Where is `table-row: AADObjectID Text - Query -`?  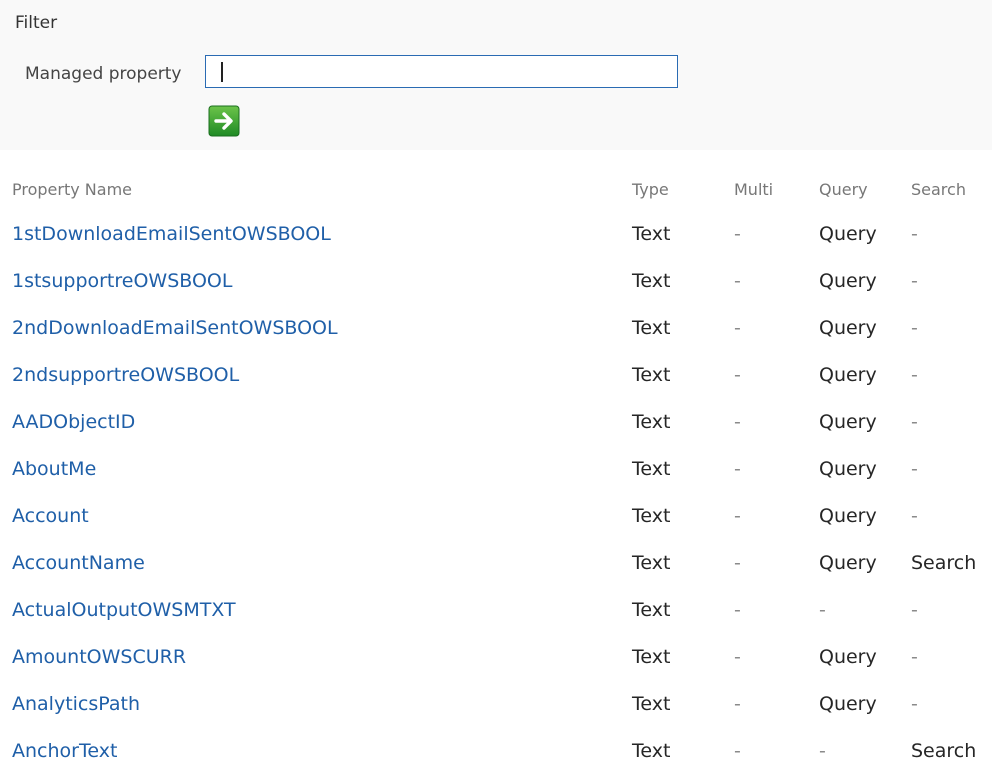
table-row: AADObjectID Text - Query - is located at coordinates (496, 421).